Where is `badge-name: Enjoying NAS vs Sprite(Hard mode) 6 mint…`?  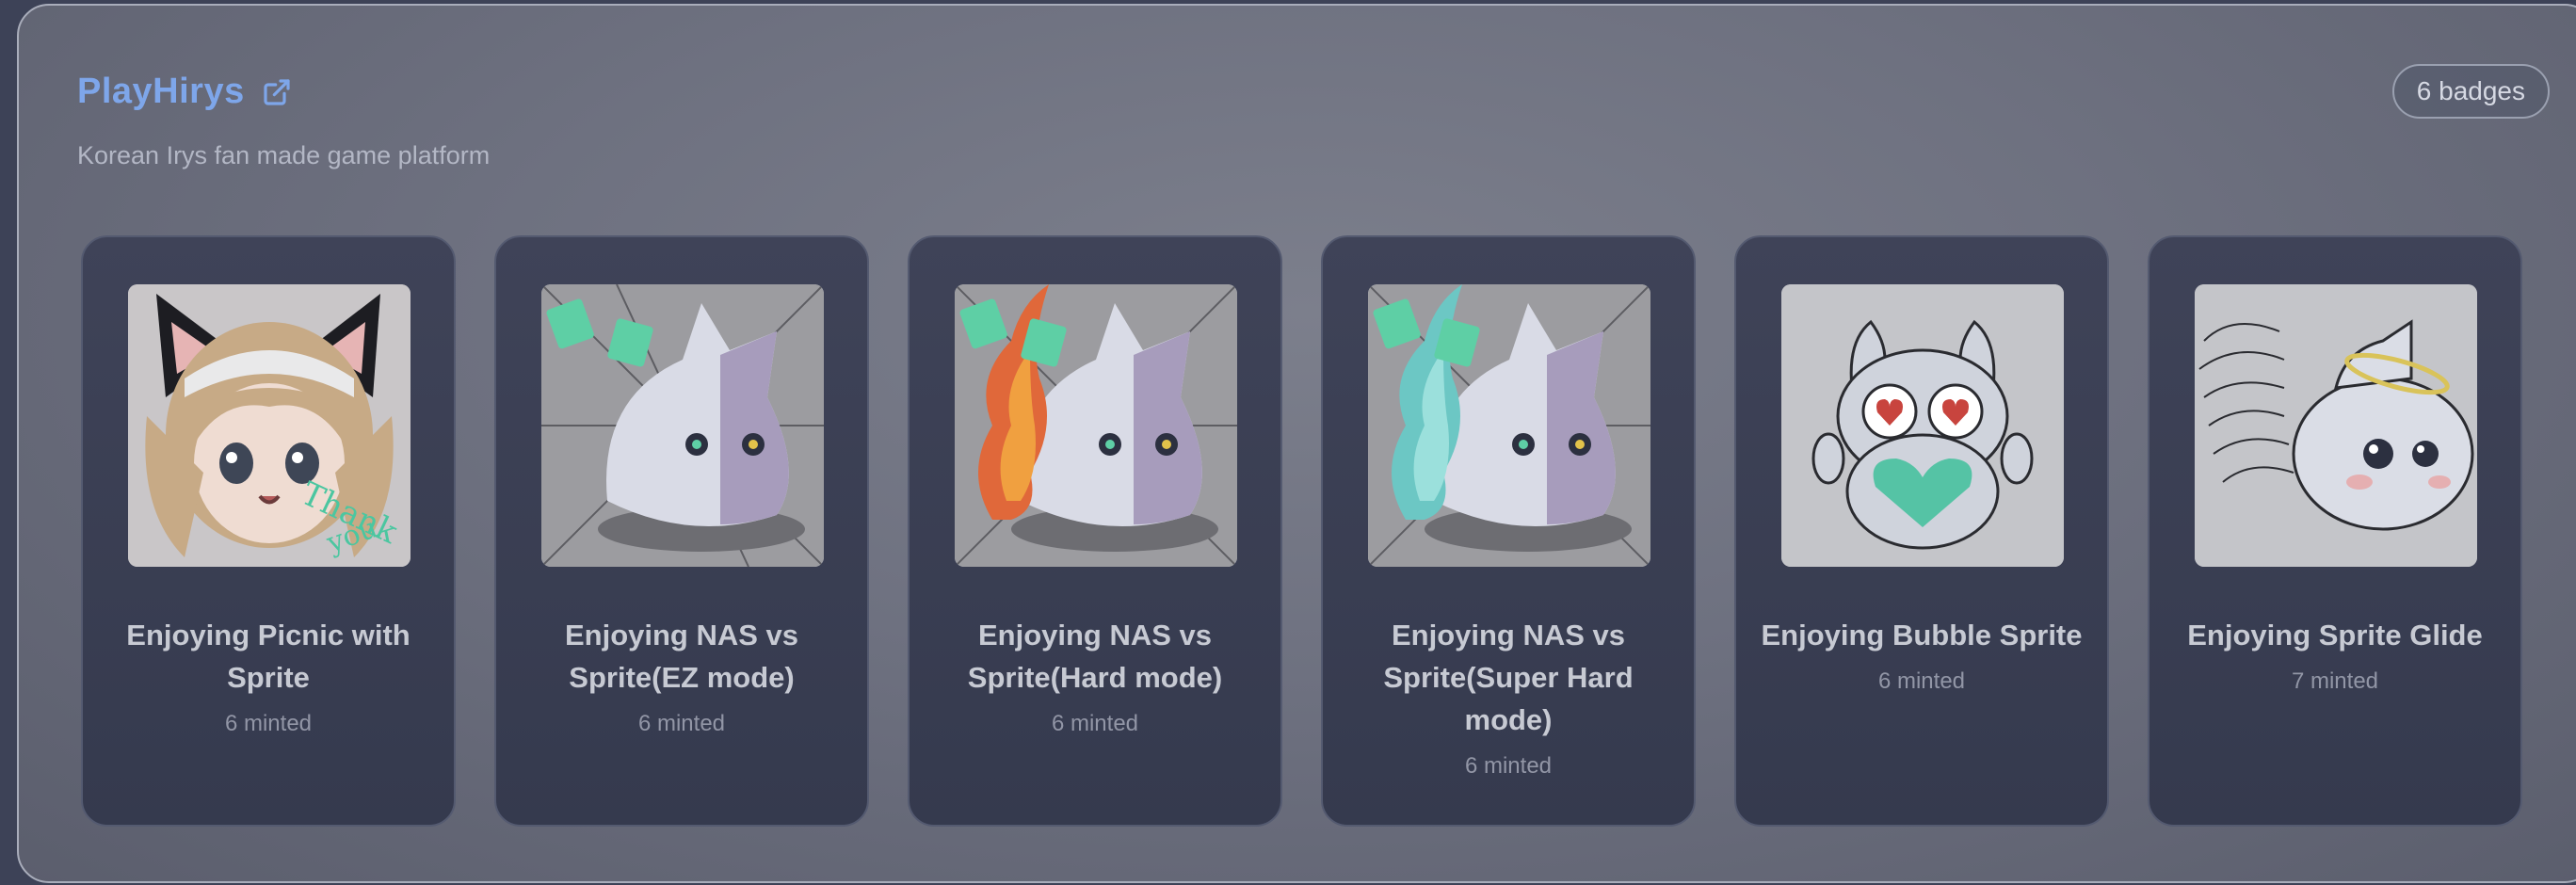 badge-name: Enjoying NAS vs Sprite(Hard mode) 6 mint… is located at coordinates (1095, 679).